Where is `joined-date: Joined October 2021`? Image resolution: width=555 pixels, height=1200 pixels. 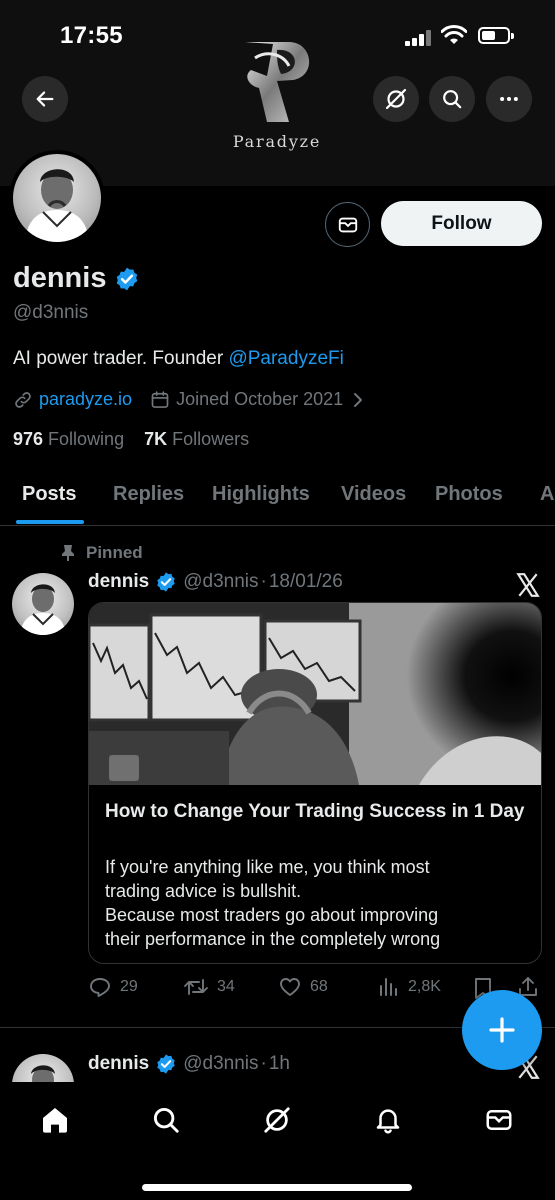
joined-date: Joined October 2021 is located at coordinates (260, 399).